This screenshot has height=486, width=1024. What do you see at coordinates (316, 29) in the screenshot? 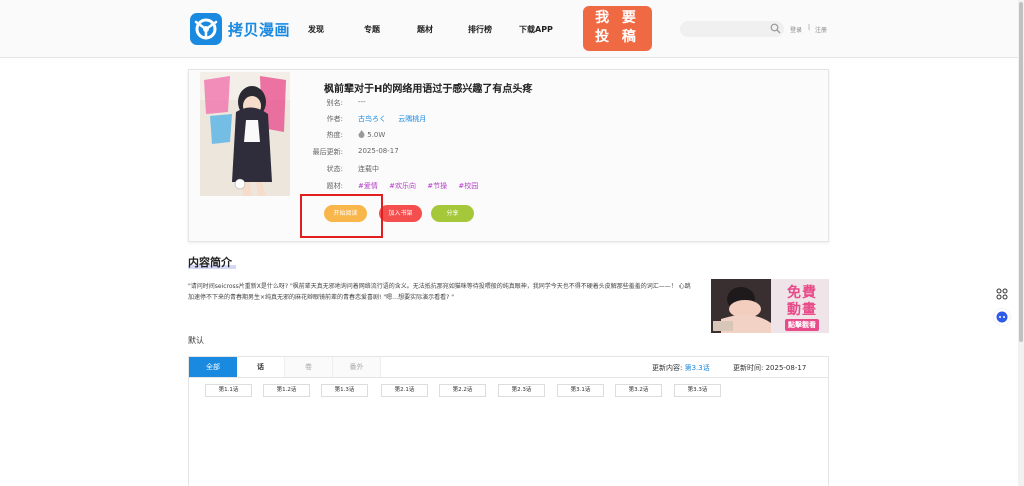
I see `nav-discover: 发现` at bounding box center [316, 29].